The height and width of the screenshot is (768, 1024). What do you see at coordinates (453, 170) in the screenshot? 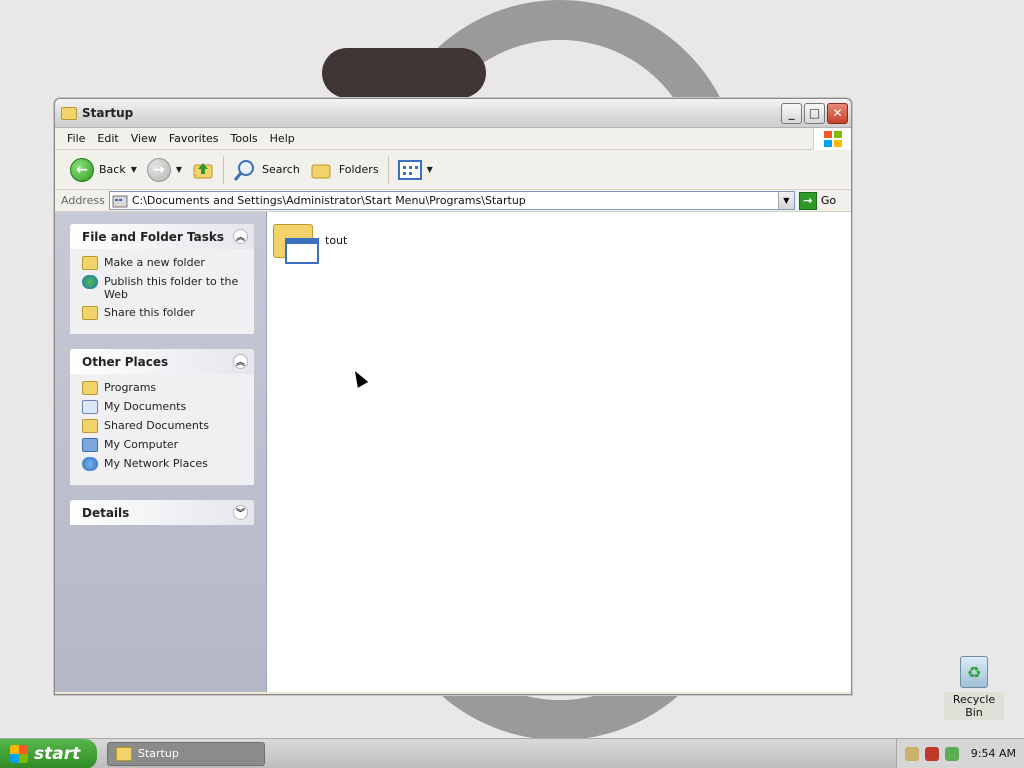
I see `toolbar: ← Back ▼ → ▼ Search Folders ▼` at bounding box center [453, 170].